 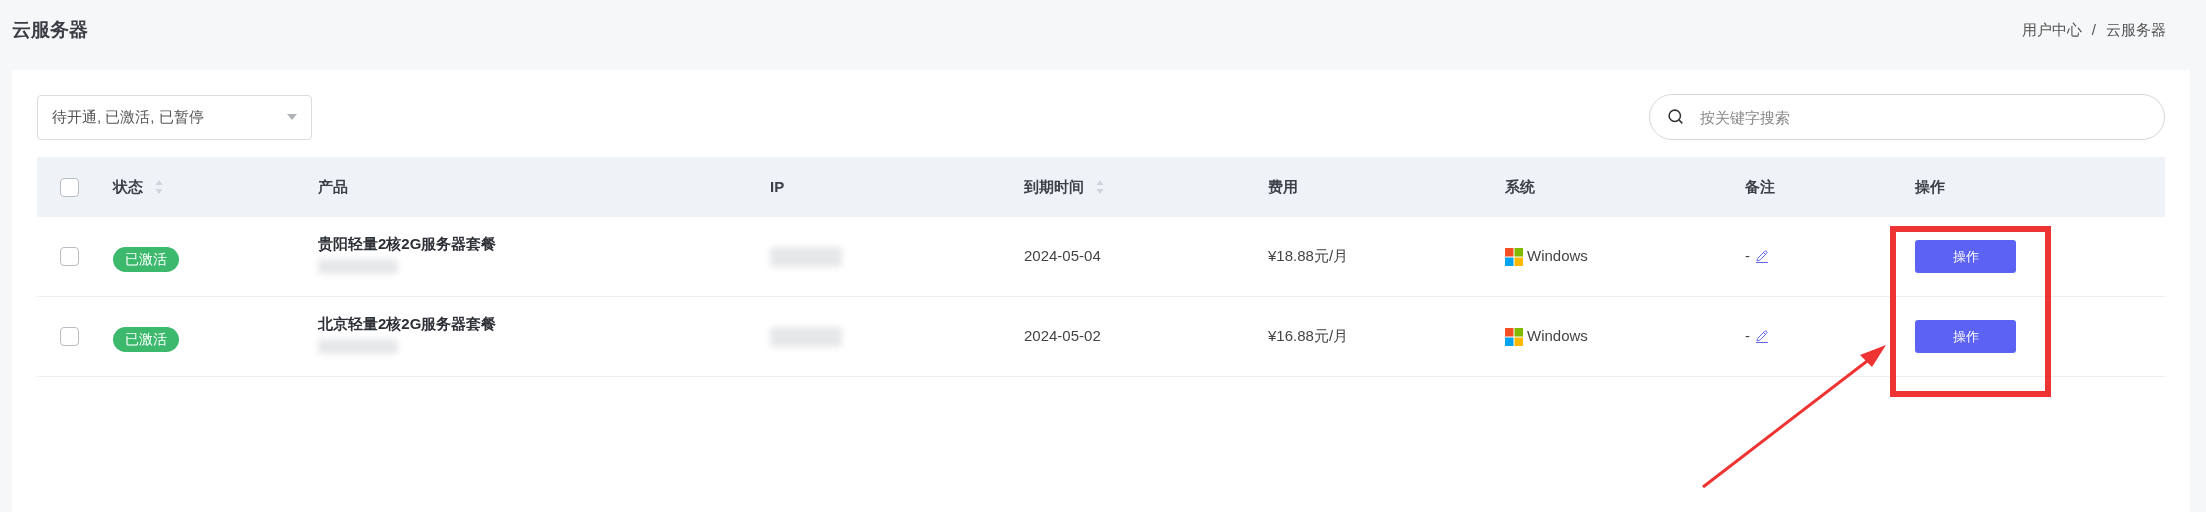 What do you see at coordinates (408, 323) in the screenshot?
I see `product-name: 北京轻量2核2G服务器套餐` at bounding box center [408, 323].